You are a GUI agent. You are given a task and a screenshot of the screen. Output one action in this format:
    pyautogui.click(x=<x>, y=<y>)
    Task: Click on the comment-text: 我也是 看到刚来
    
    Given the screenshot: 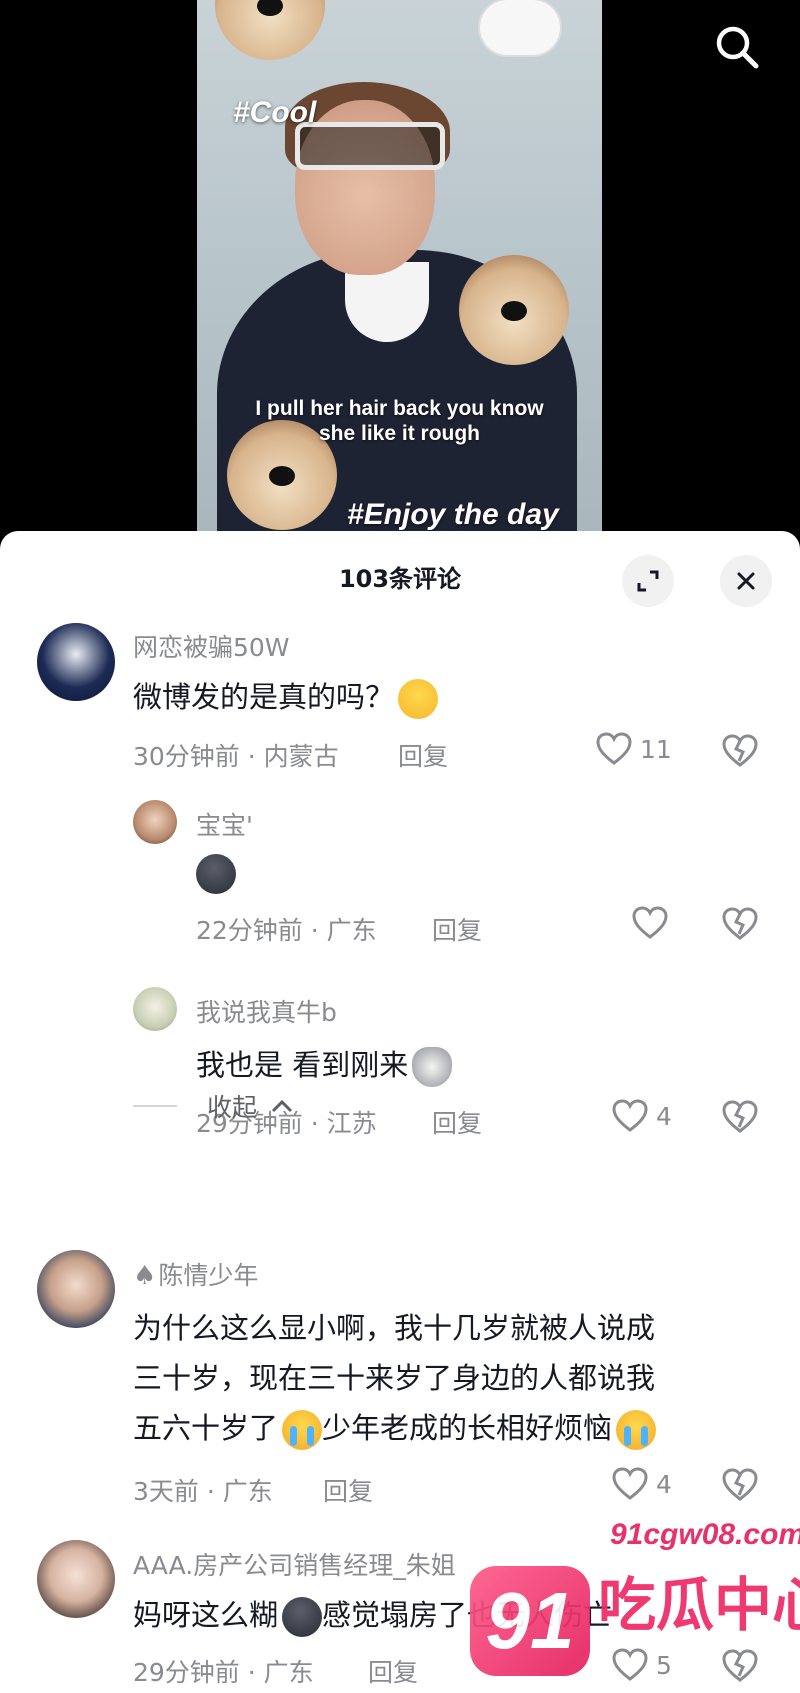 What is the action you would take?
    pyautogui.click(x=324, y=1065)
    